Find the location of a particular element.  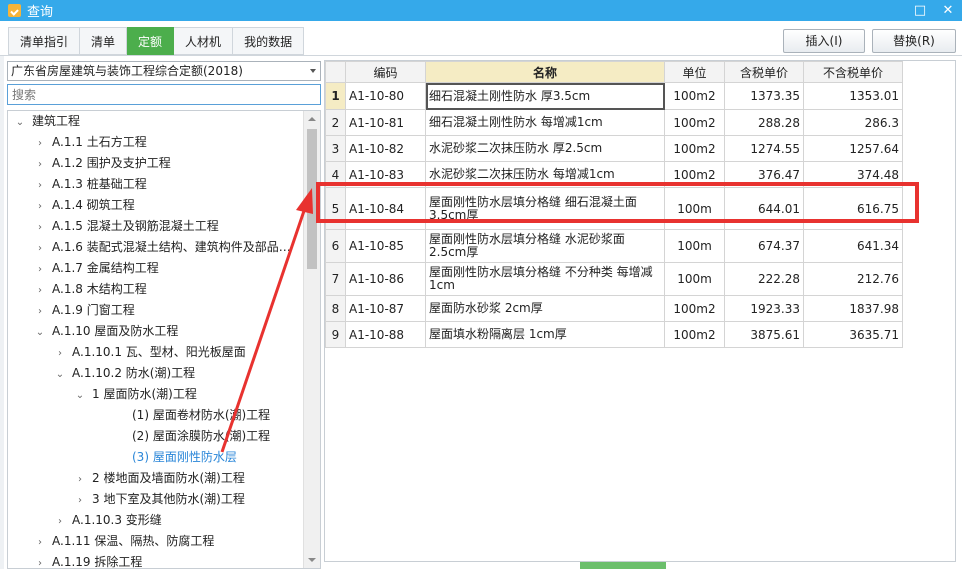

code-cell: A1-10-80 is located at coordinates (385, 96).